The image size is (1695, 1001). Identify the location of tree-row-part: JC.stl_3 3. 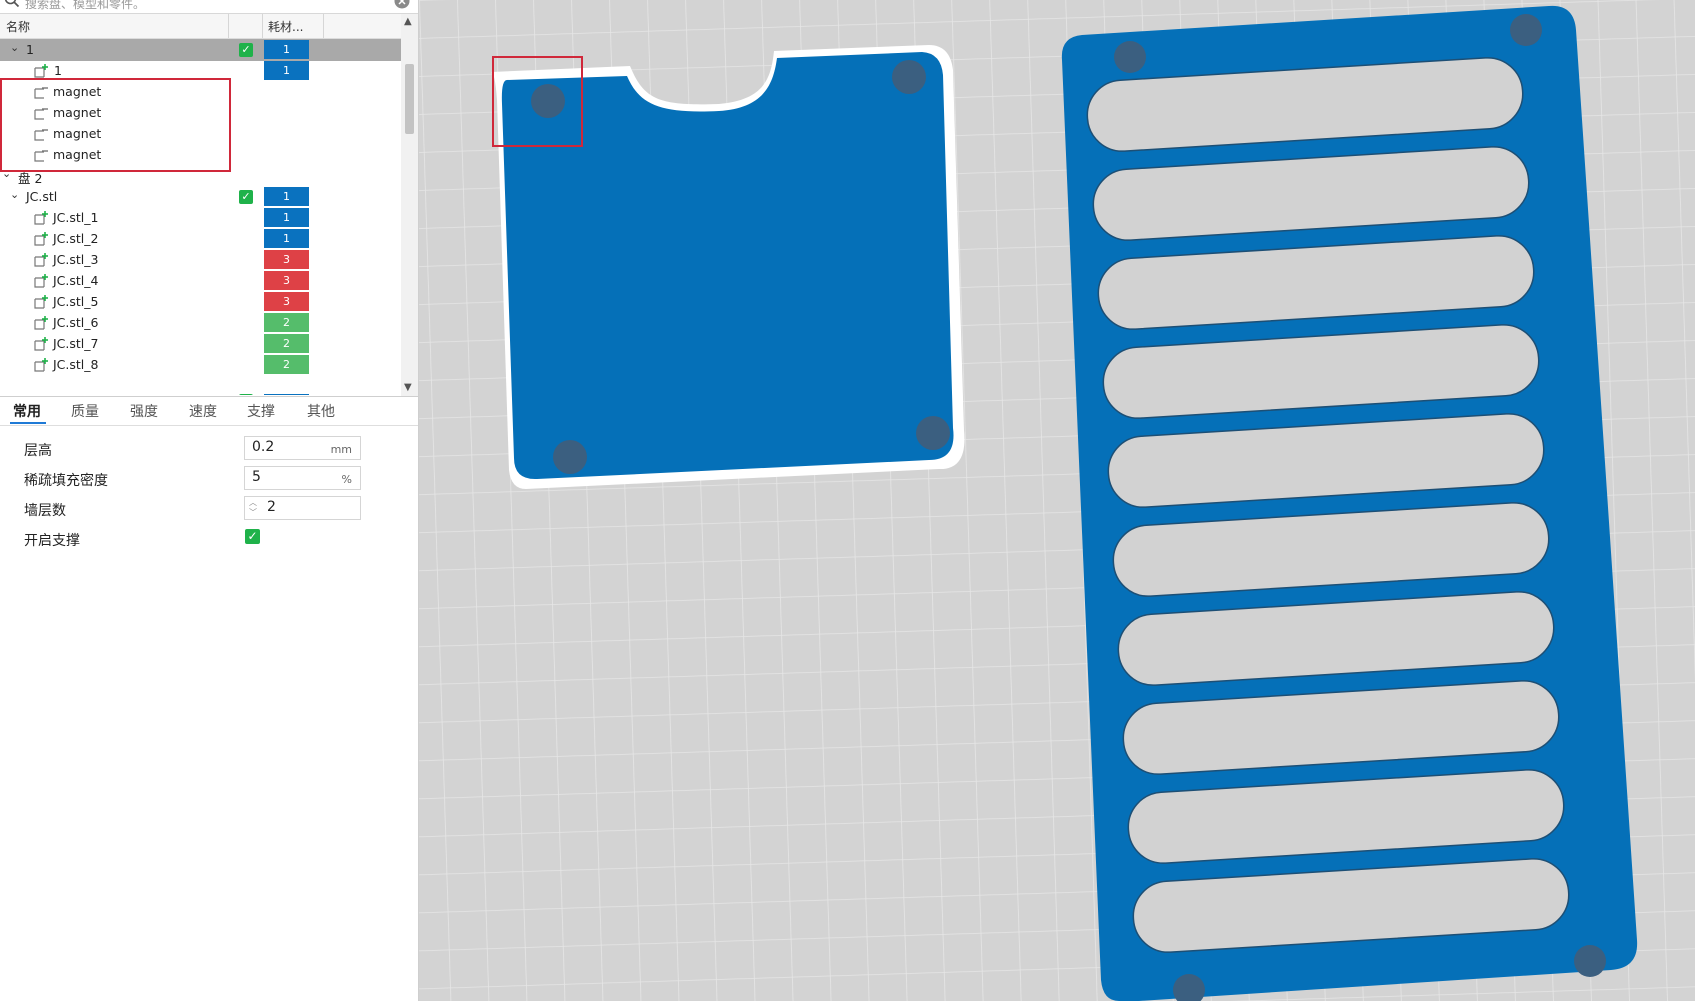
(200, 260).